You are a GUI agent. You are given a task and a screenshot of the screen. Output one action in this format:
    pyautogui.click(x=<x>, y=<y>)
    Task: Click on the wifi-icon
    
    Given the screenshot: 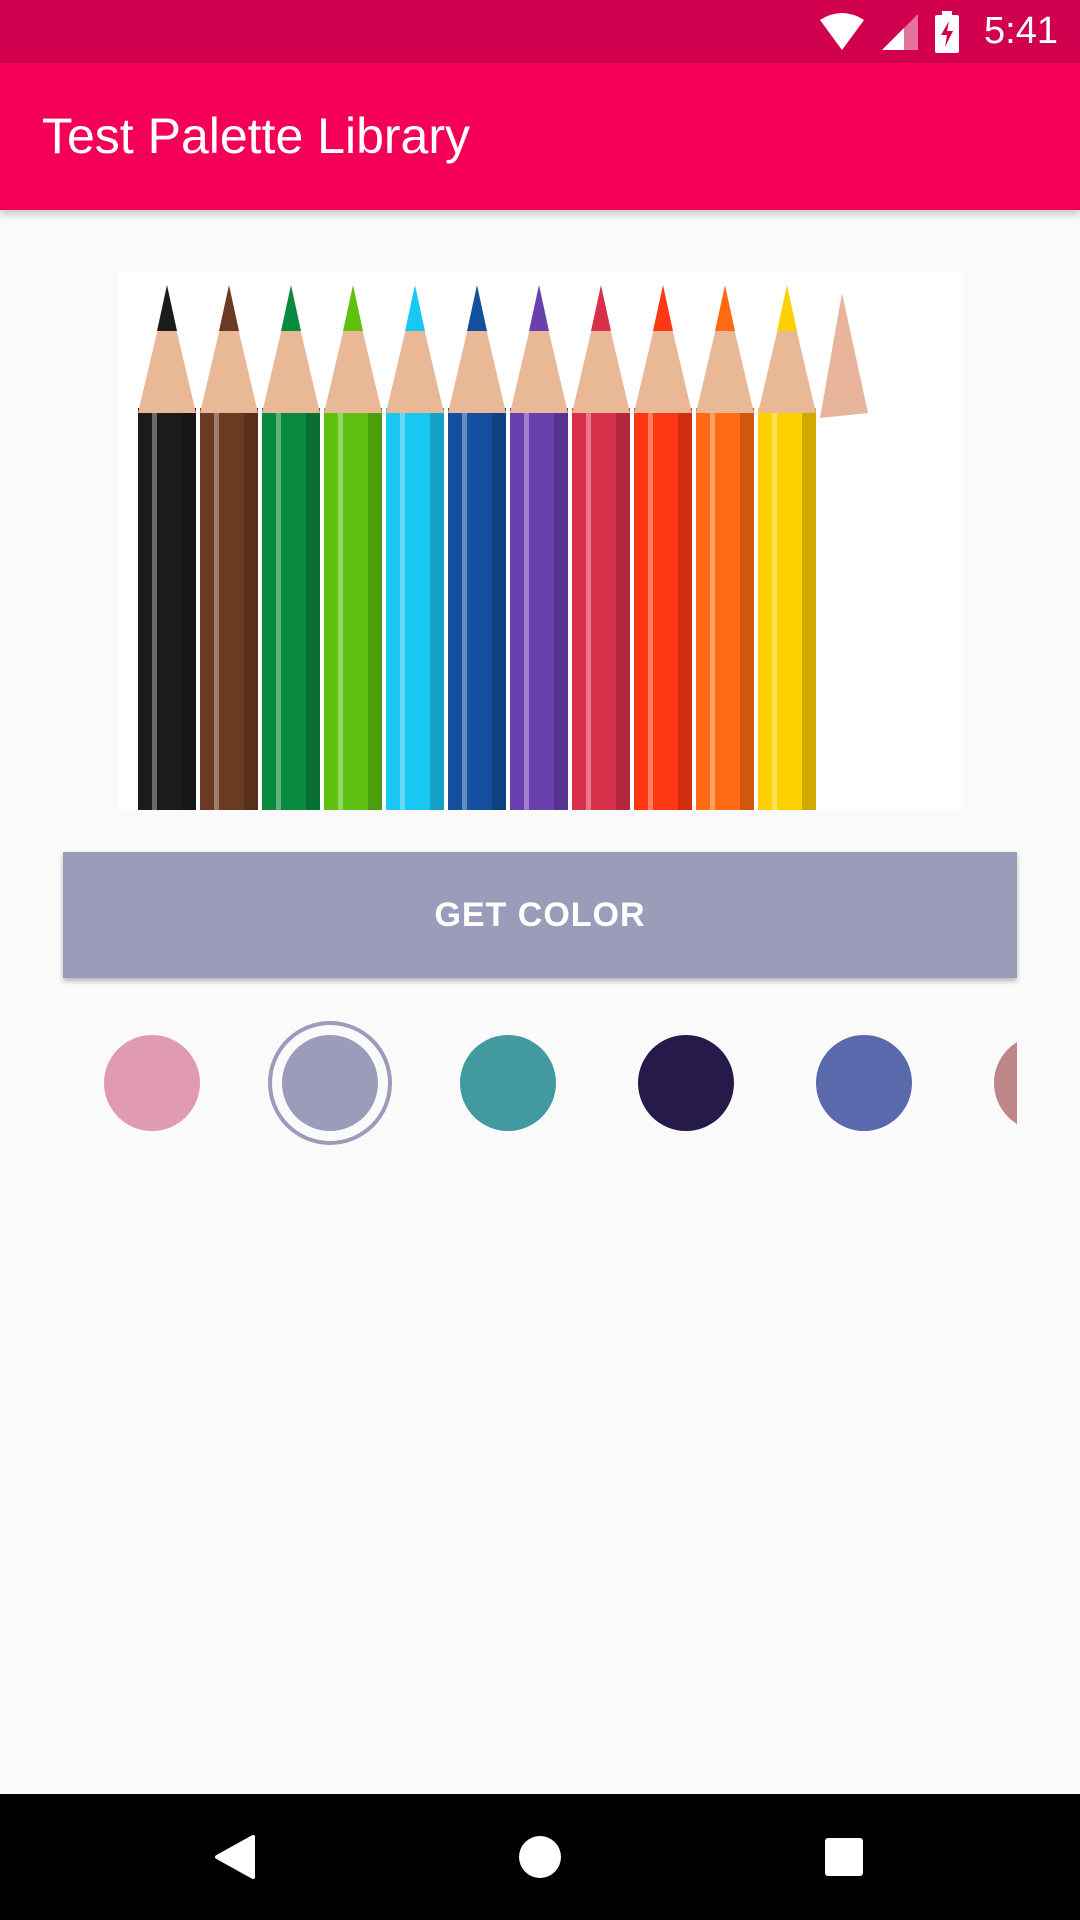 What is the action you would take?
    pyautogui.click(x=842, y=31)
    